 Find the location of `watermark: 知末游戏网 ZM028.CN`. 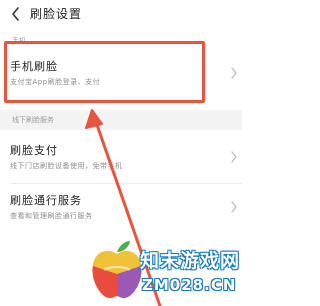

watermark: 知末游戏网 ZM028.CN is located at coordinates (163, 271).